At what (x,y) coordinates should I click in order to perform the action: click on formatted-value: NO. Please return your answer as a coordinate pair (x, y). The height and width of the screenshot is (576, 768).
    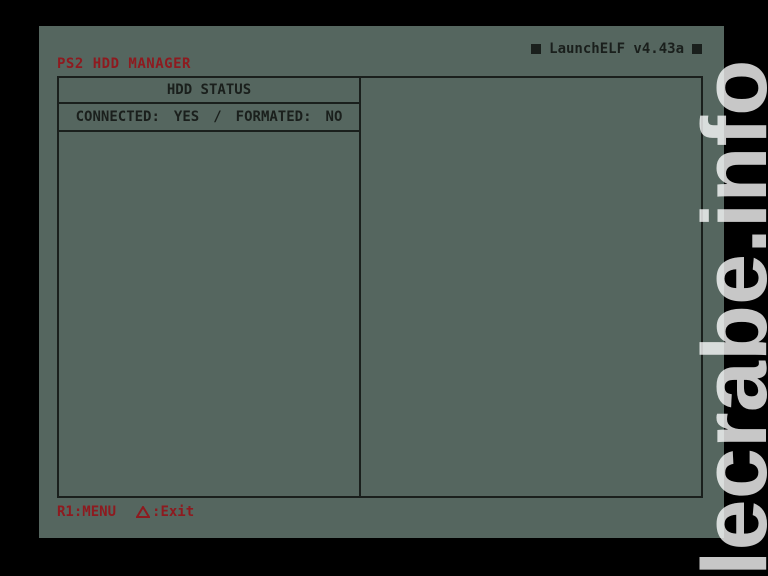
    Looking at the image, I should click on (334, 117).